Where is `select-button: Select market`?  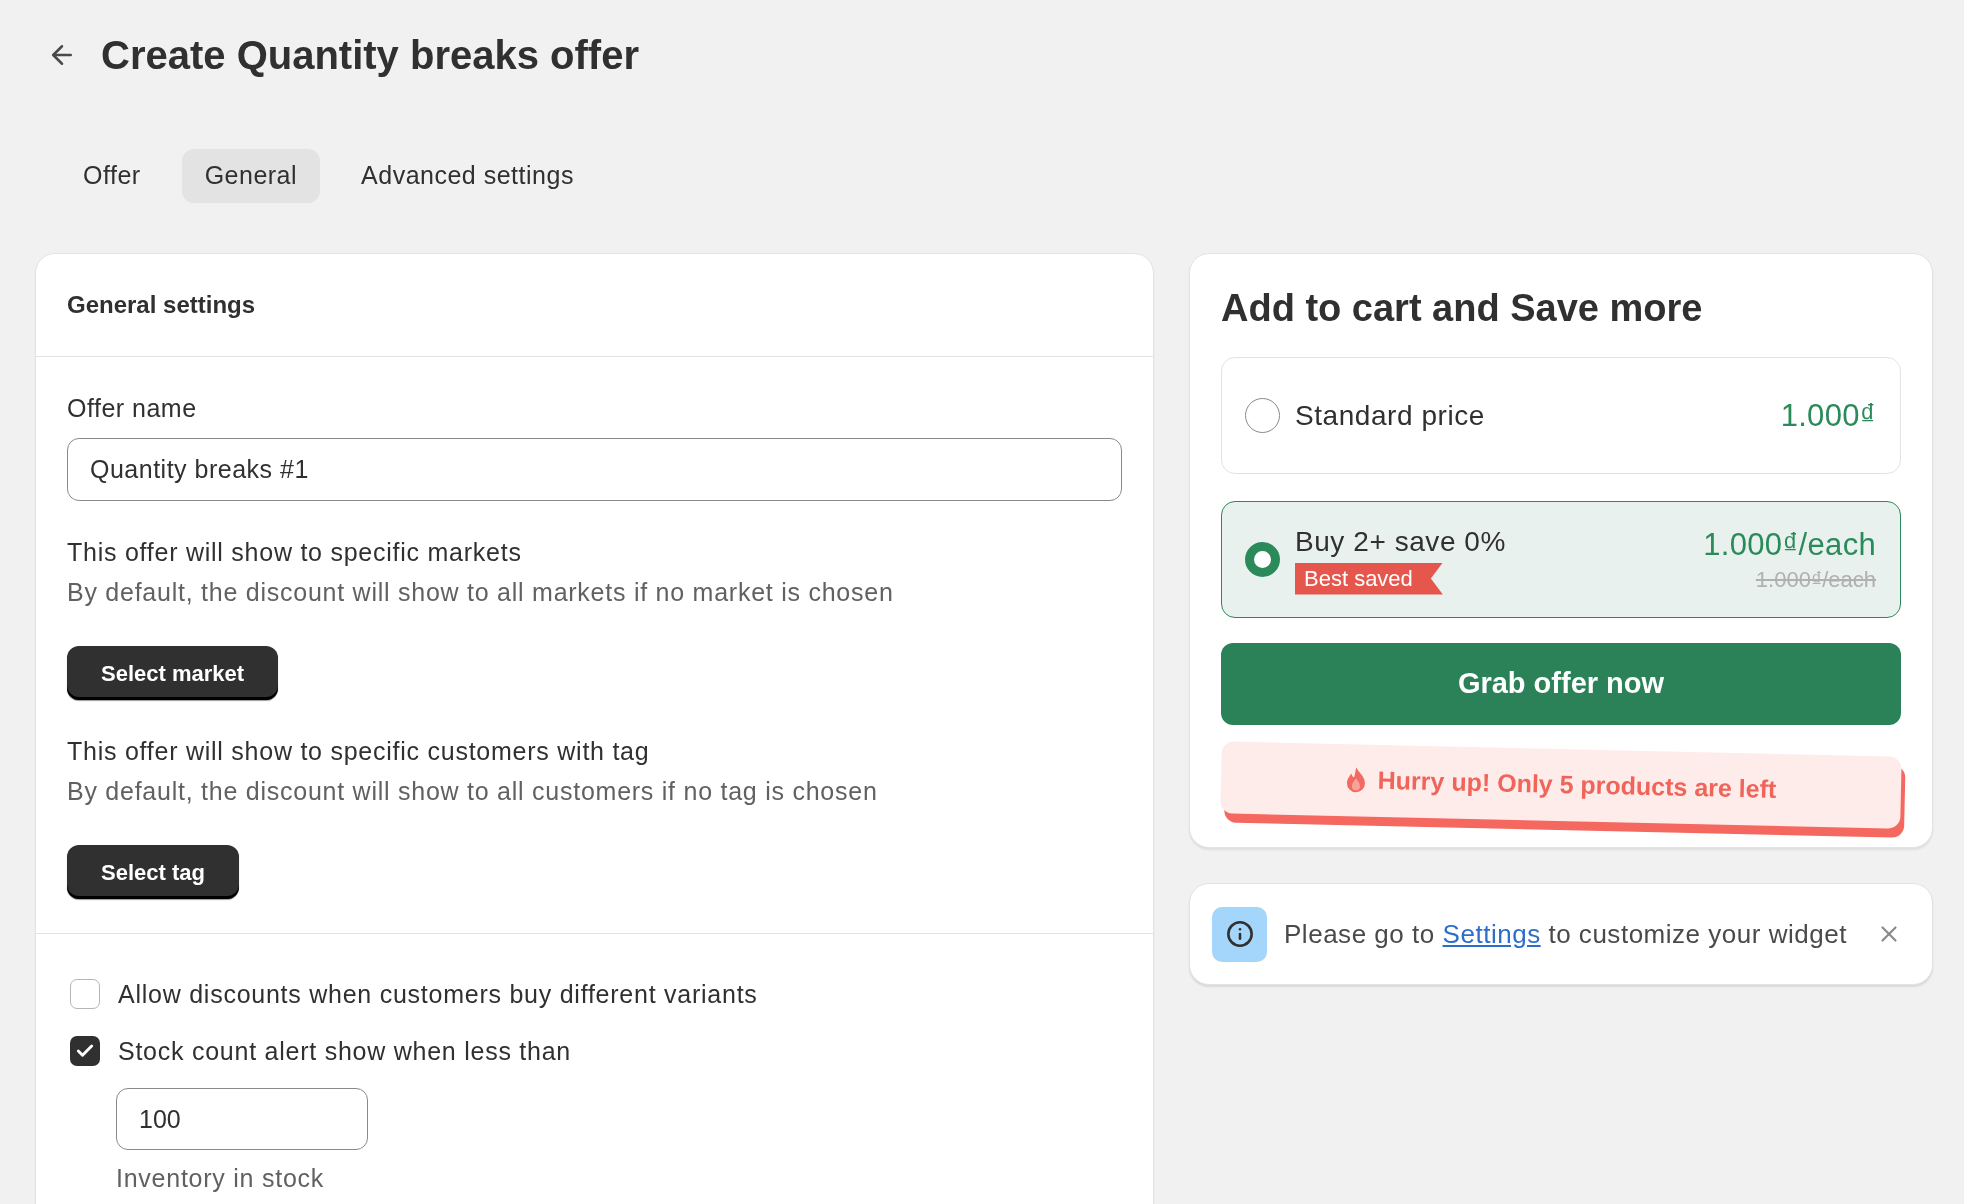 select-button: Select market is located at coordinates (173, 673).